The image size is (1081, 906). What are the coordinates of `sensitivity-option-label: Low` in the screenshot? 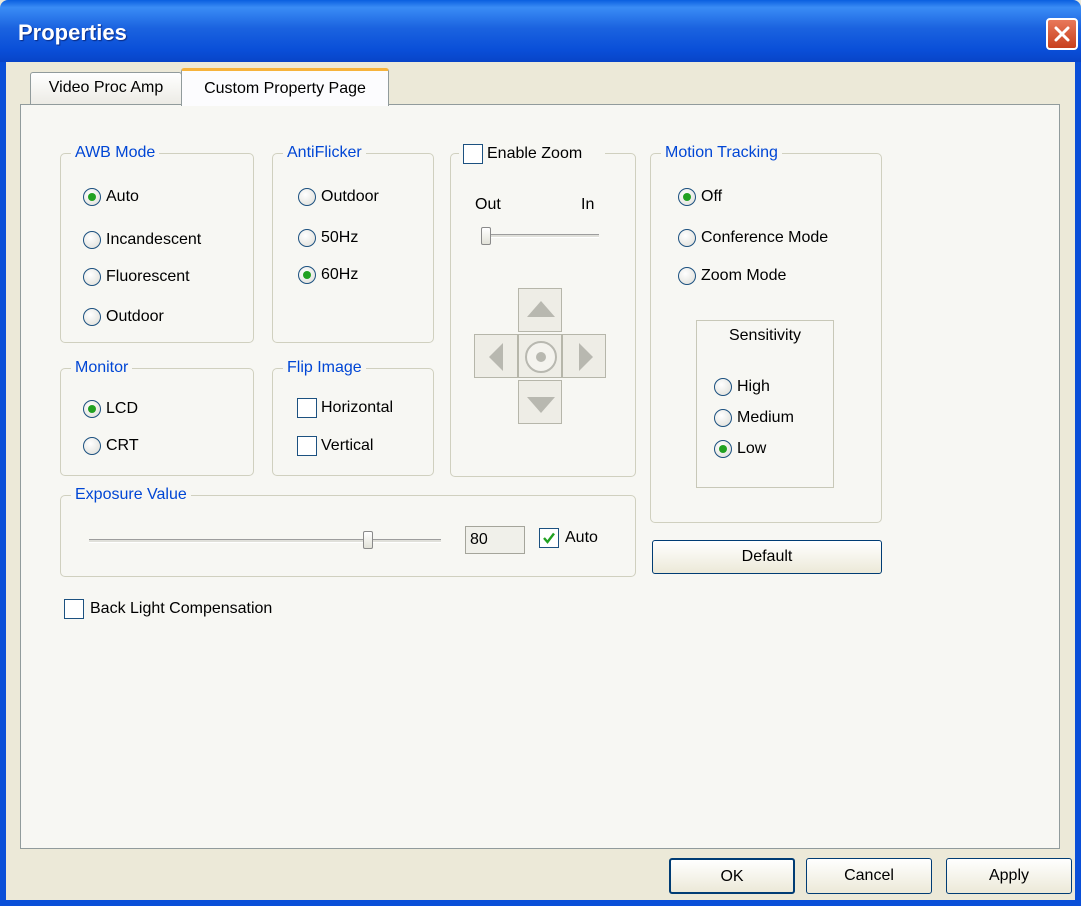 It's located at (752, 448).